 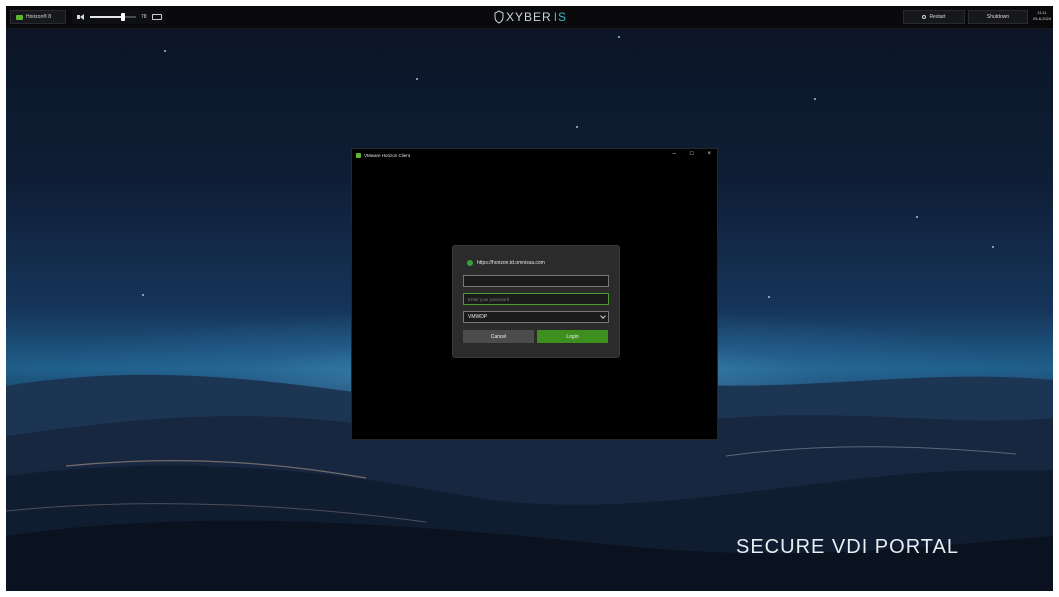 What do you see at coordinates (499, 17) in the screenshot?
I see `shield-icon` at bounding box center [499, 17].